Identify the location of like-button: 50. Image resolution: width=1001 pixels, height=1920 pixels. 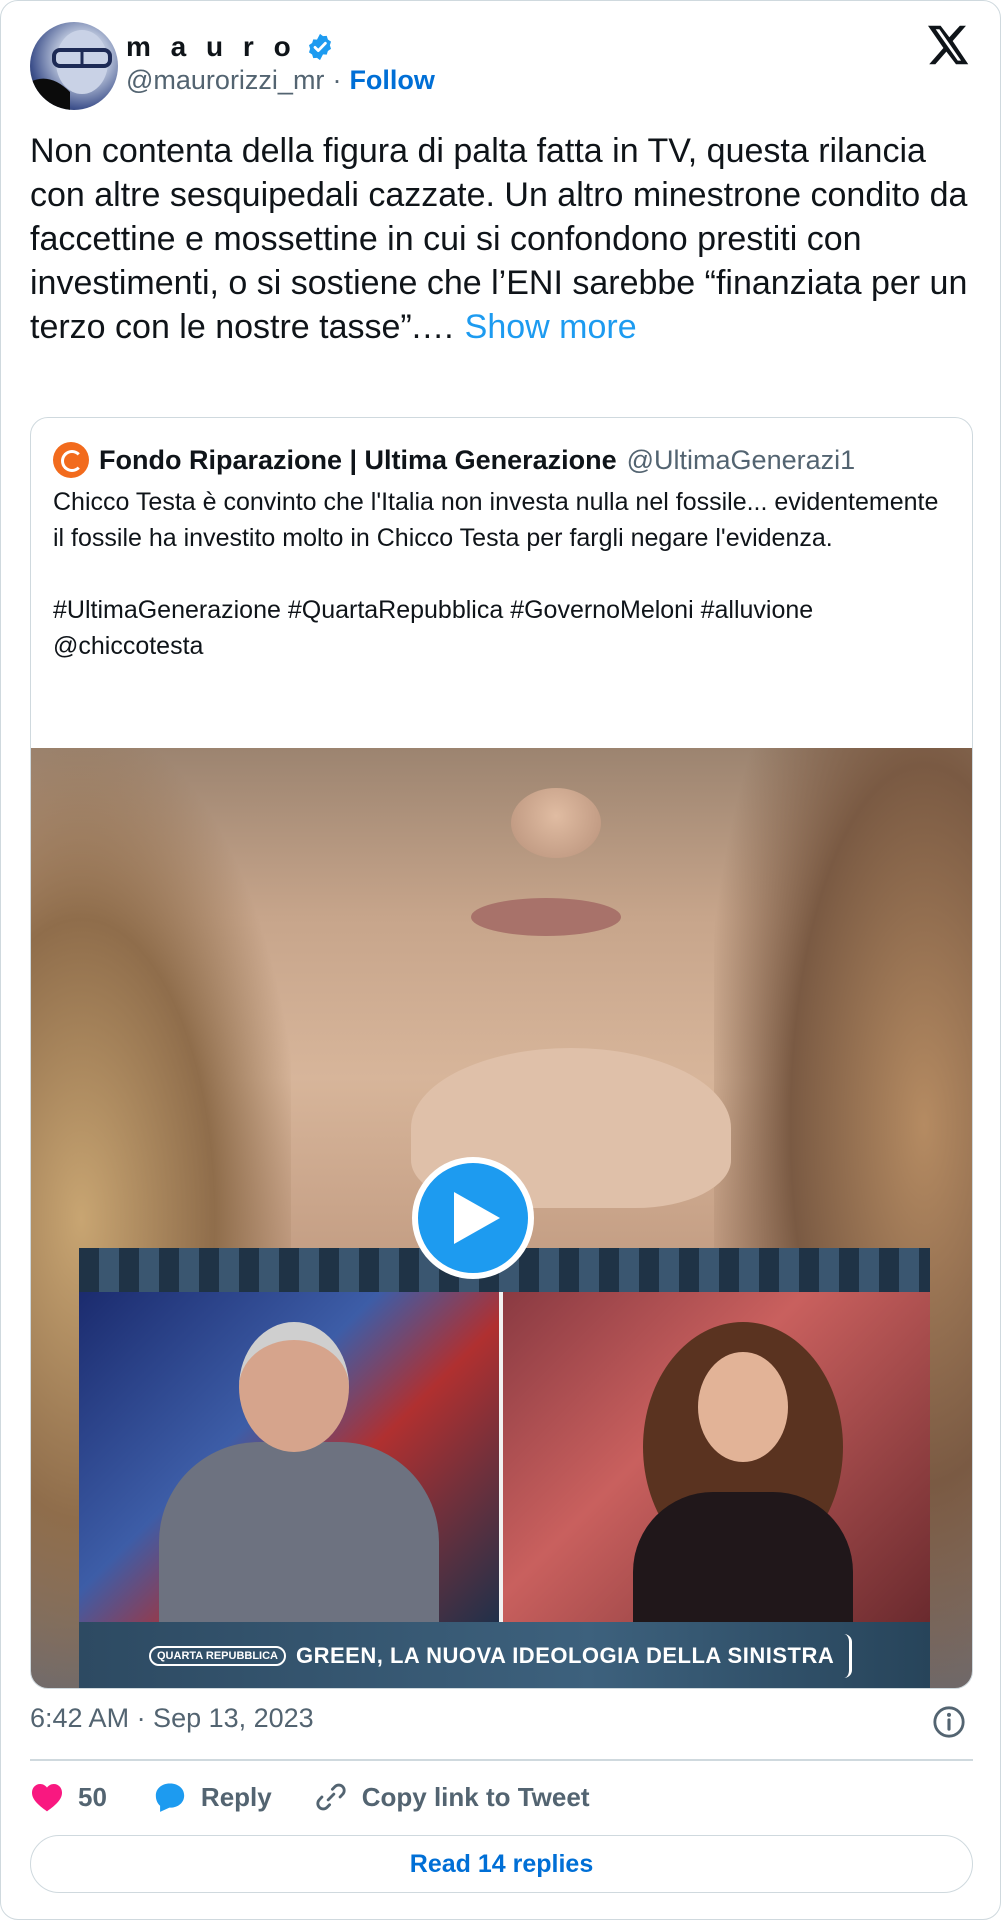
(68, 1797).